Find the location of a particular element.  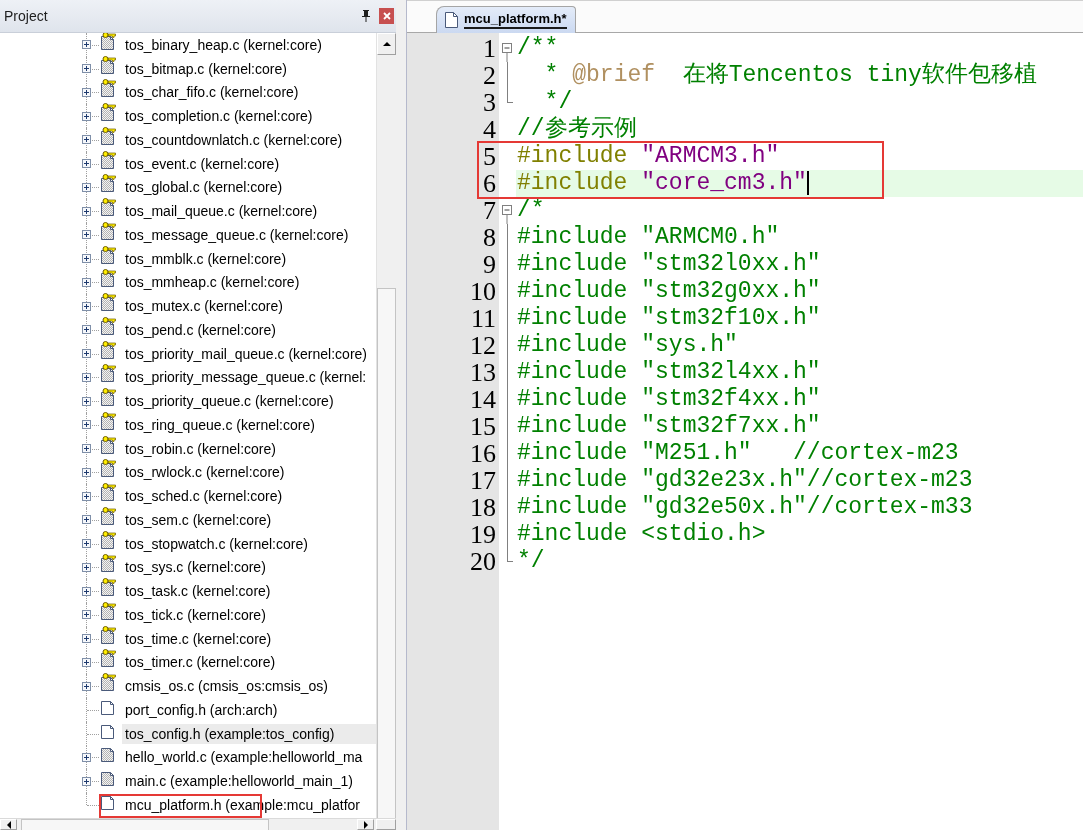

tree-item: tos_event.c (kernel:core) is located at coordinates (202, 163).